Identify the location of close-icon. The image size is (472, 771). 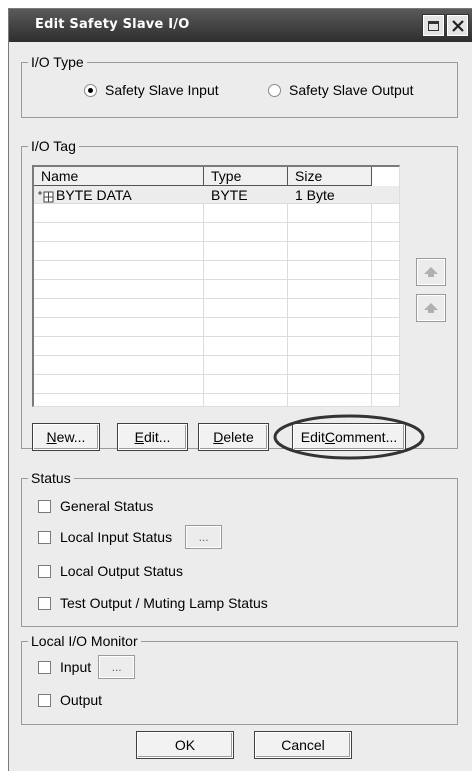
(457, 25).